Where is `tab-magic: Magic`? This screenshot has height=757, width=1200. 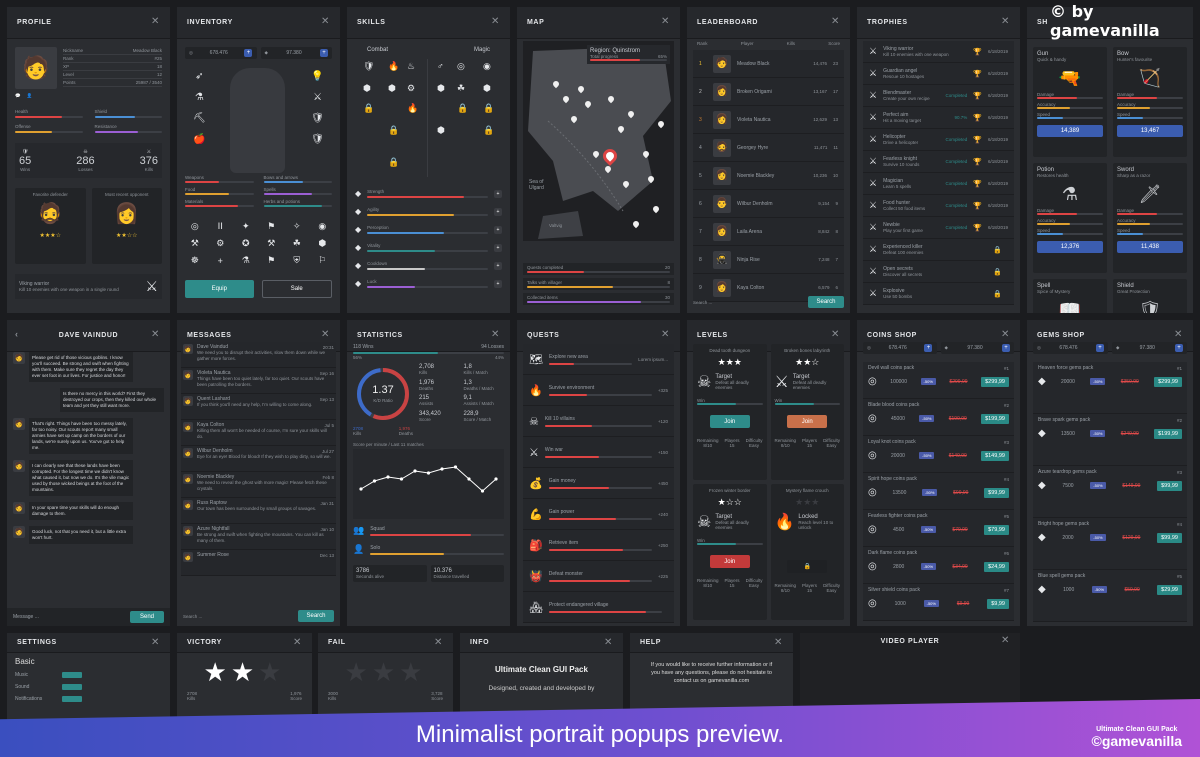
tab-magic: Magic is located at coordinates (482, 50).